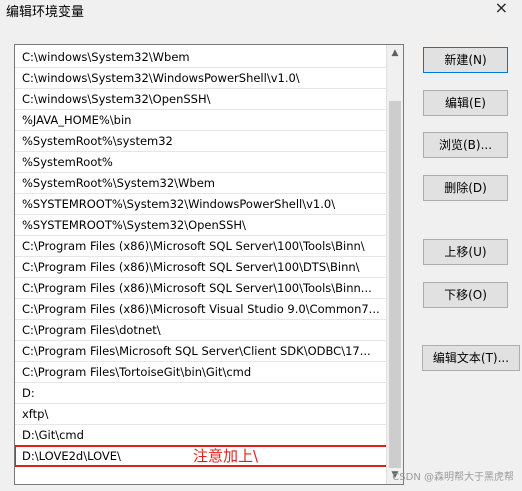  I want to click on window-title: 编辑环境变量, so click(45, 12).